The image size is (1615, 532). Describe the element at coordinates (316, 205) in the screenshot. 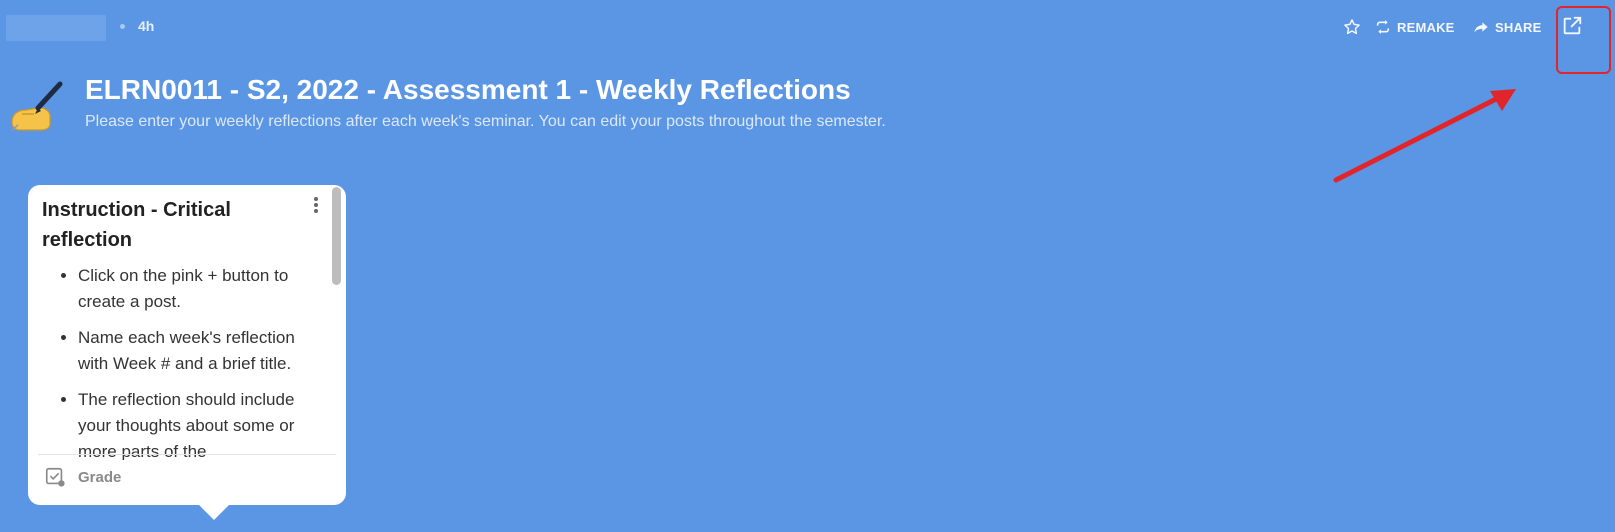

I see `more-vertical-icon` at that location.